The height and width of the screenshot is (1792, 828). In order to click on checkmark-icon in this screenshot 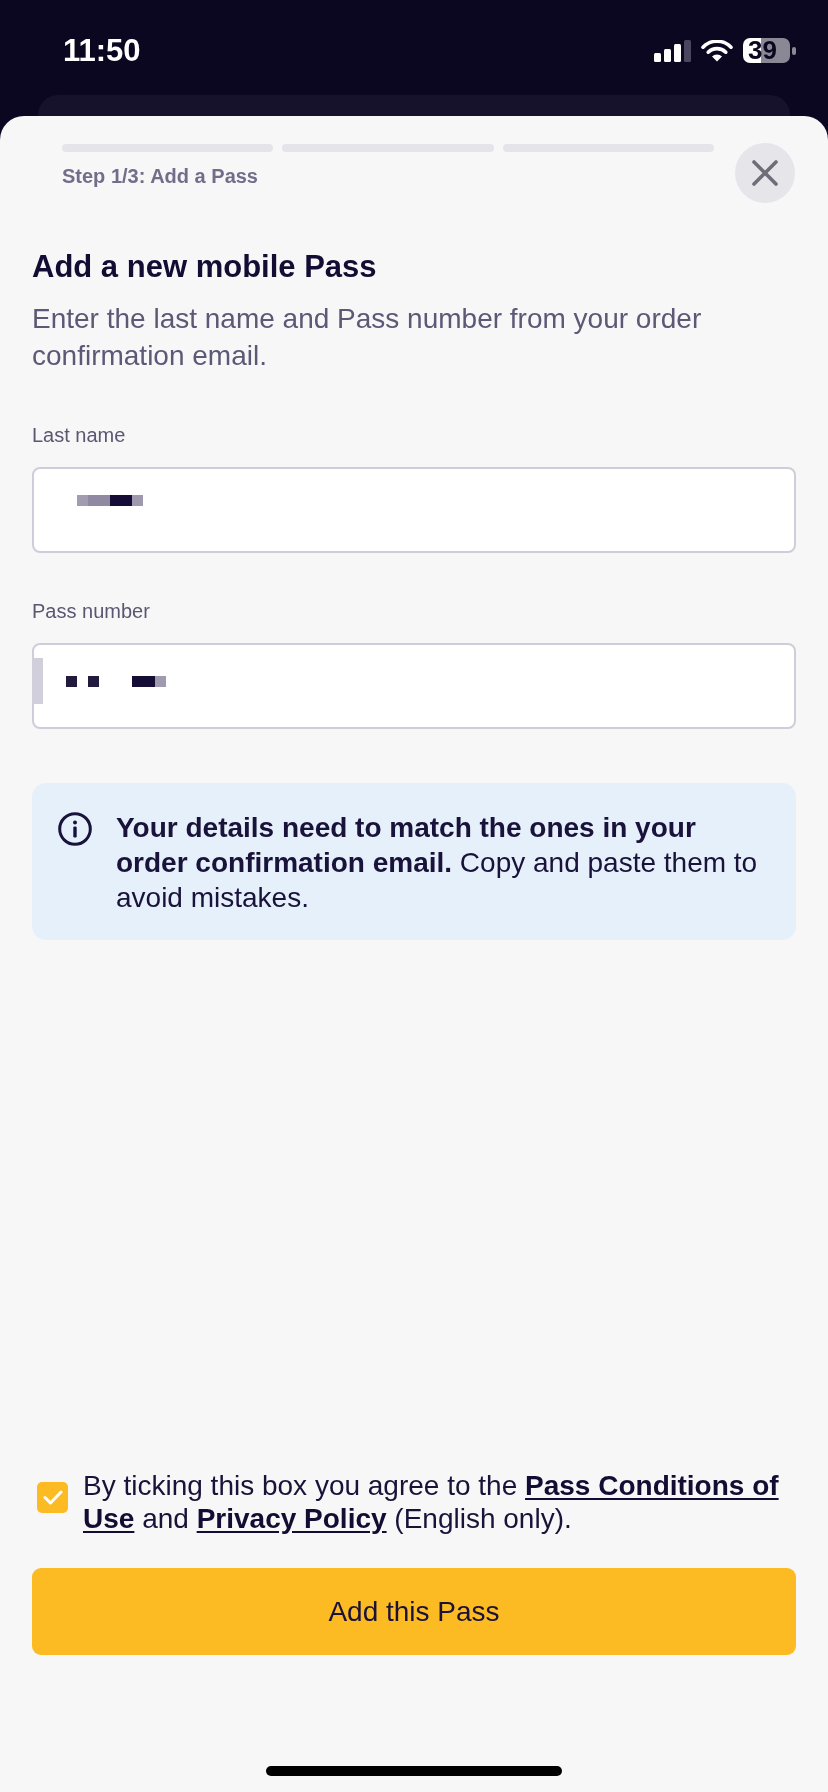, I will do `click(52, 1497)`.